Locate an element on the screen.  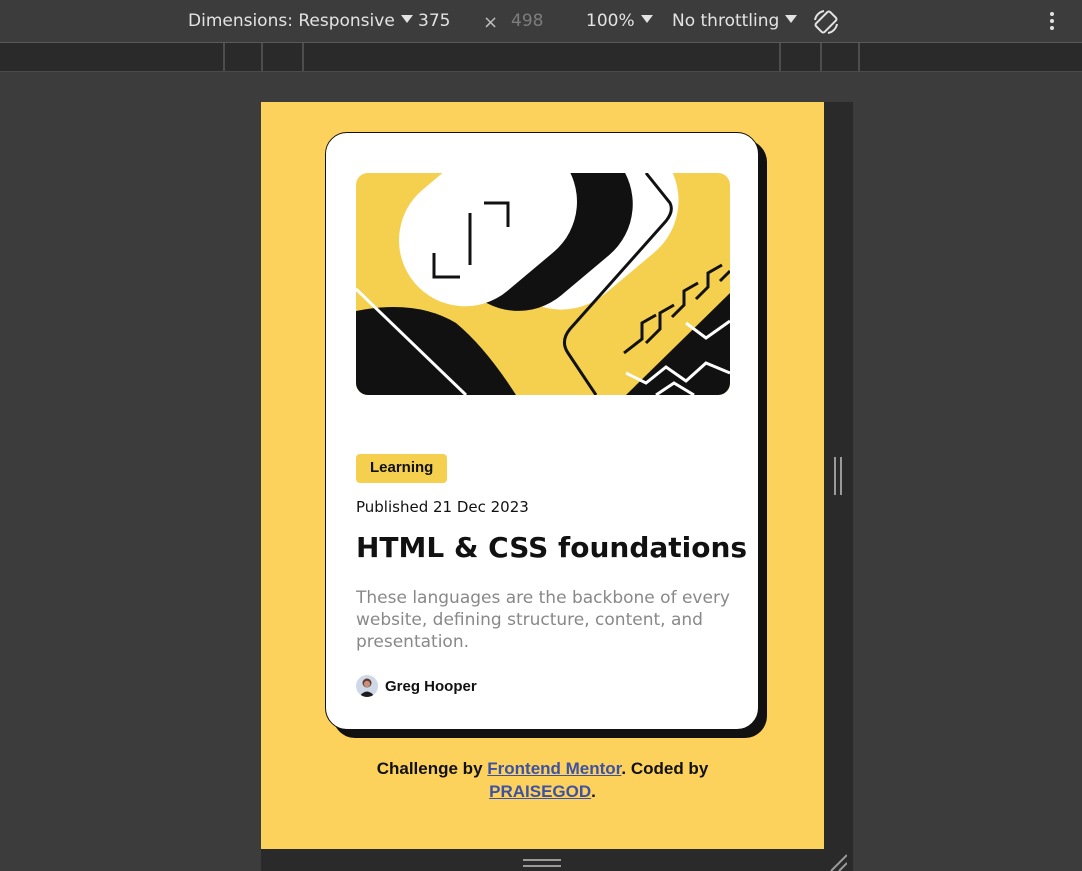
dimensions-label: Dimensions: Responsive is located at coordinates (291, 21).